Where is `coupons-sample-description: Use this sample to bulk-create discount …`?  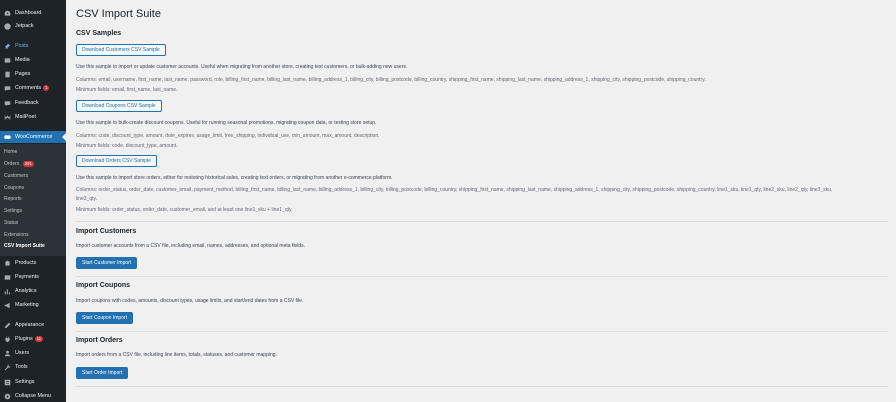
coupons-sample-description: Use this sample to bulk-create discount … is located at coordinates (226, 123).